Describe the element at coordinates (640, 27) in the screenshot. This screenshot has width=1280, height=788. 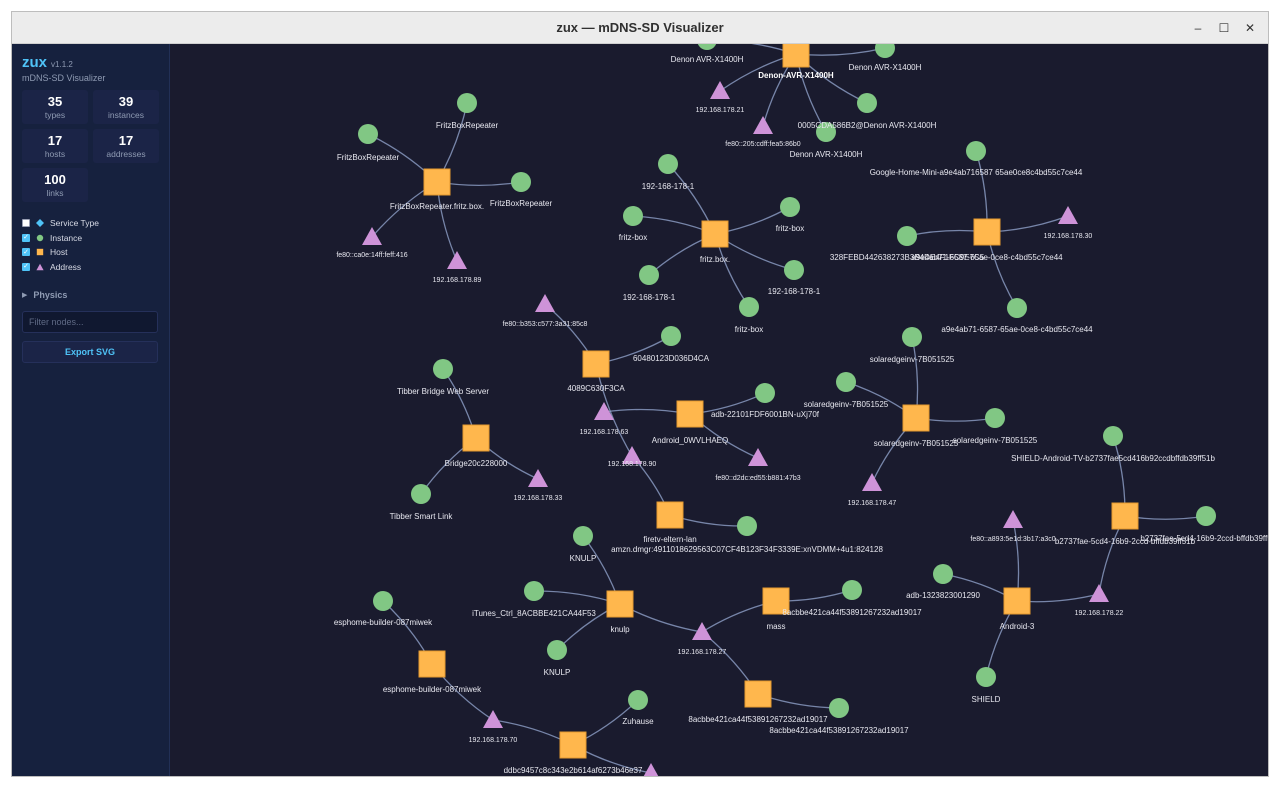
I see `window-title: zux — mDNS-SD Visualizer` at that location.